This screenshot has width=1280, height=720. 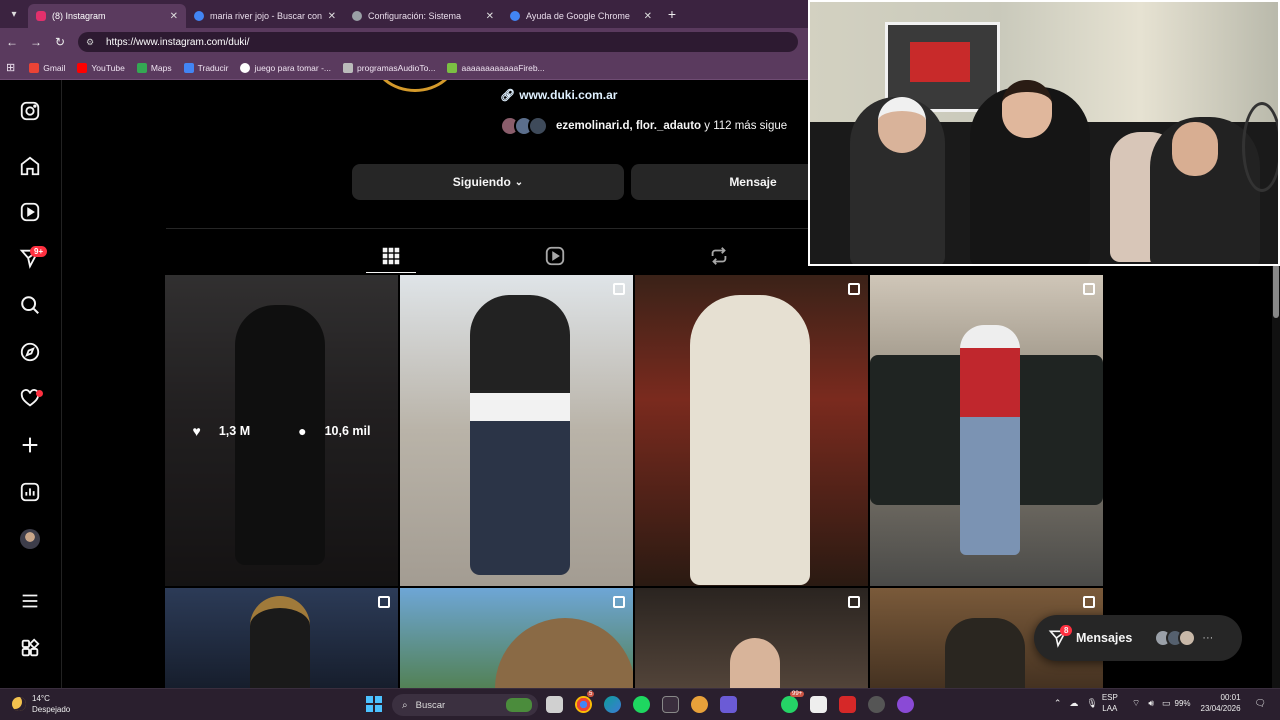 I want to click on task-view-icon, so click(x=554, y=704).